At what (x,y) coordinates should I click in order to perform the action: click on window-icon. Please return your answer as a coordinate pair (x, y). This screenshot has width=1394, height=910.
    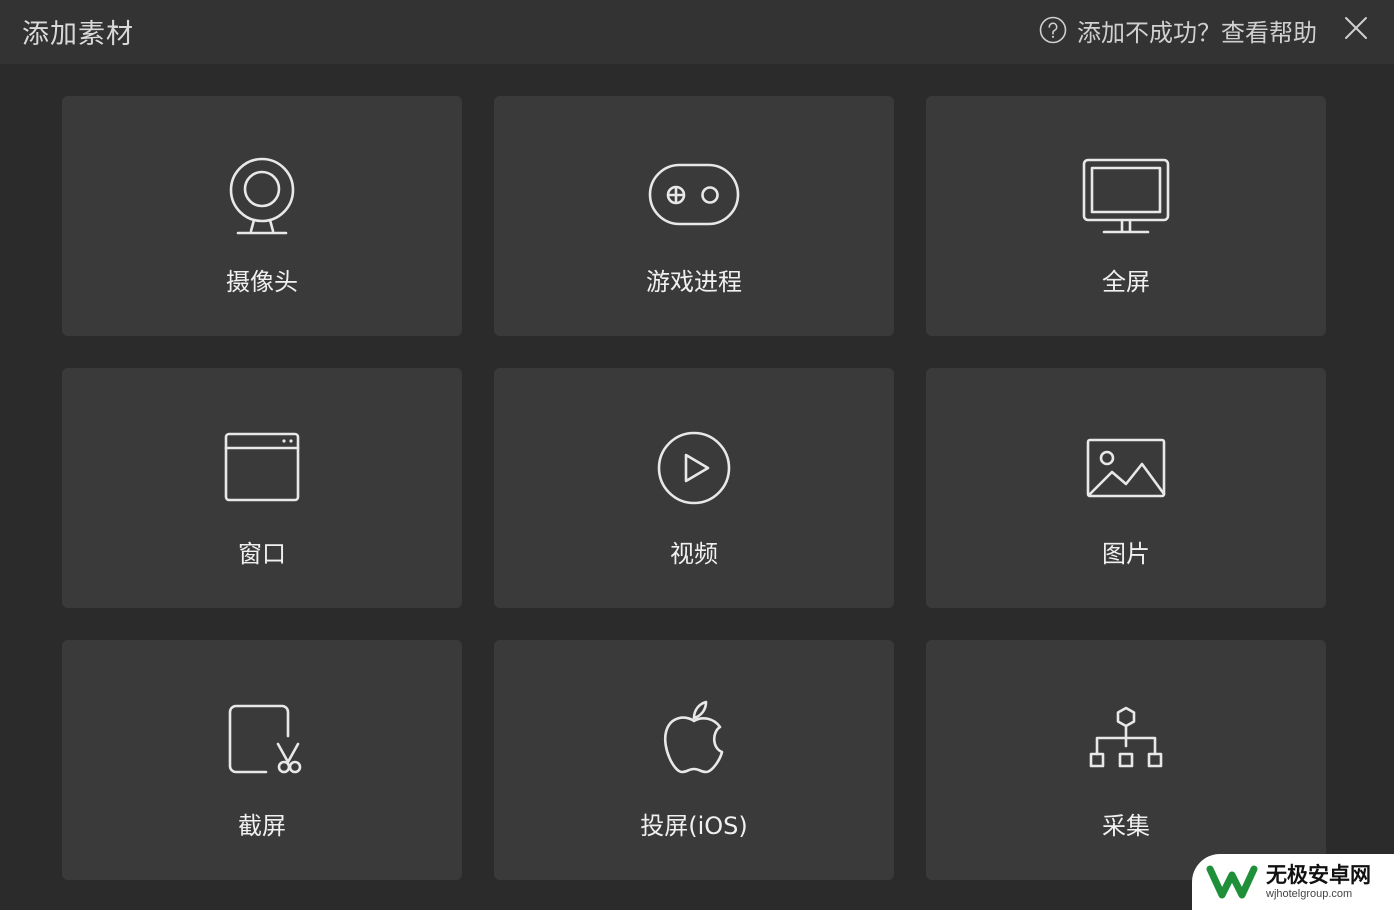
    Looking at the image, I should click on (262, 467).